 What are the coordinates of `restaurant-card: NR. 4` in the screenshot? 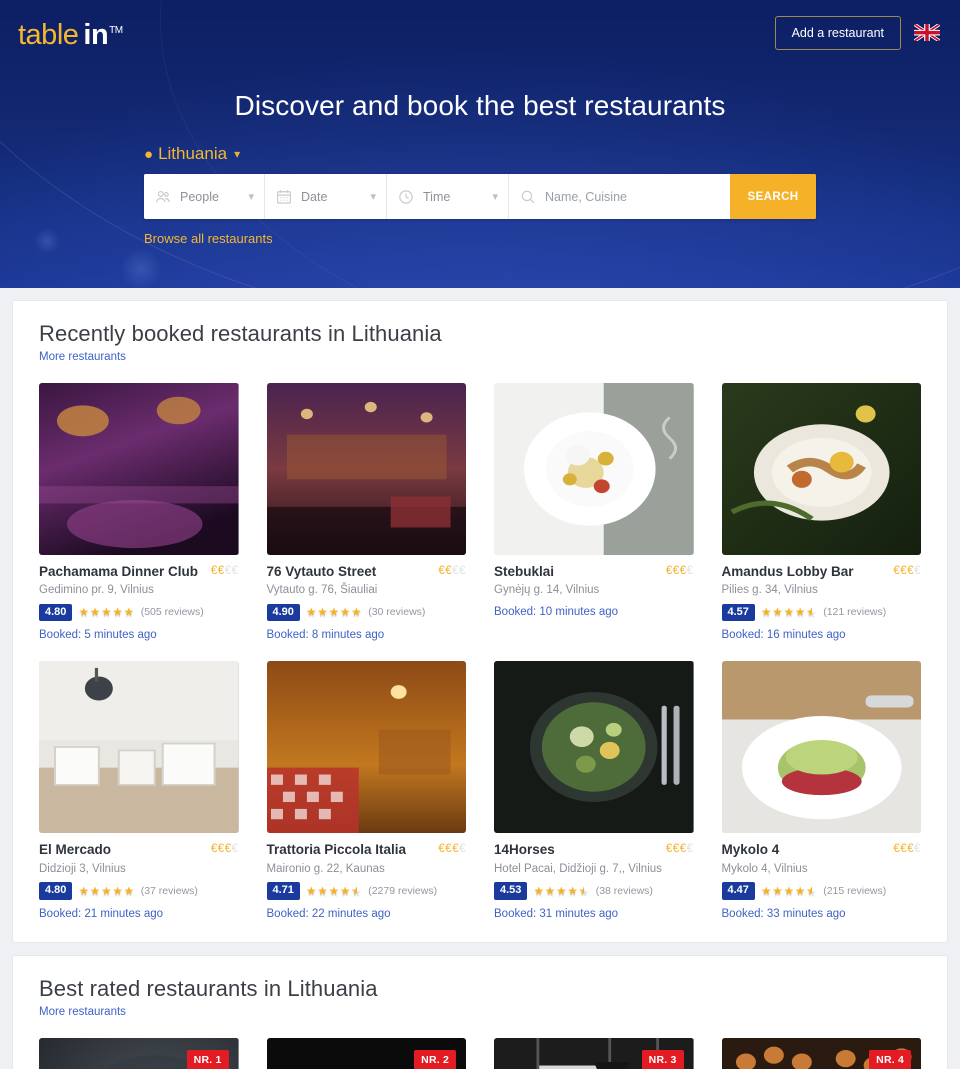 It's located at (821, 1053).